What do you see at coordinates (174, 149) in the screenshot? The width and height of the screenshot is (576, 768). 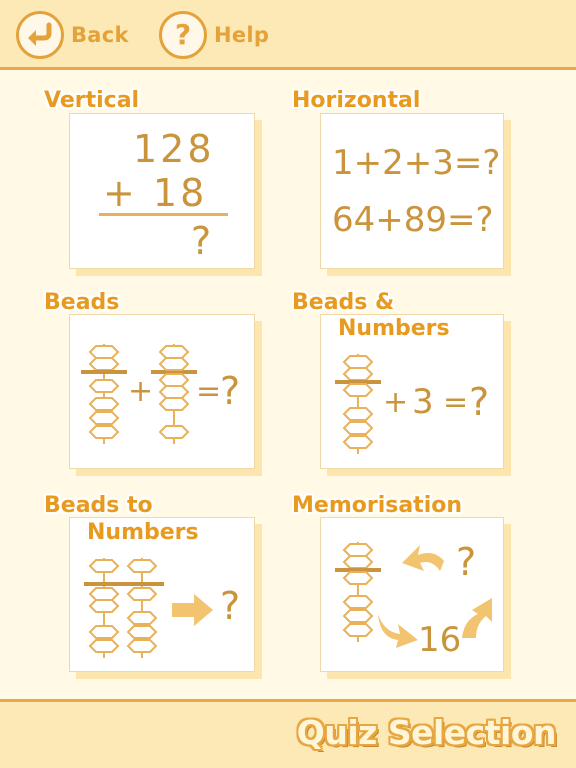 I see `vertical-top-number: 128` at bounding box center [174, 149].